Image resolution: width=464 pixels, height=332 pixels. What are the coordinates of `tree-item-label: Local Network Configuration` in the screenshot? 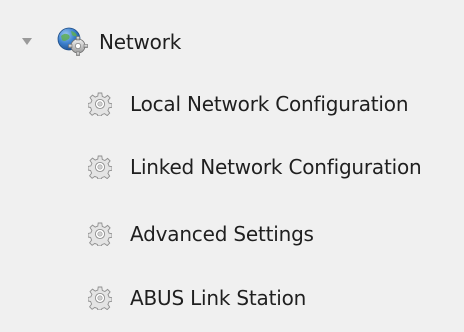 It's located at (269, 104).